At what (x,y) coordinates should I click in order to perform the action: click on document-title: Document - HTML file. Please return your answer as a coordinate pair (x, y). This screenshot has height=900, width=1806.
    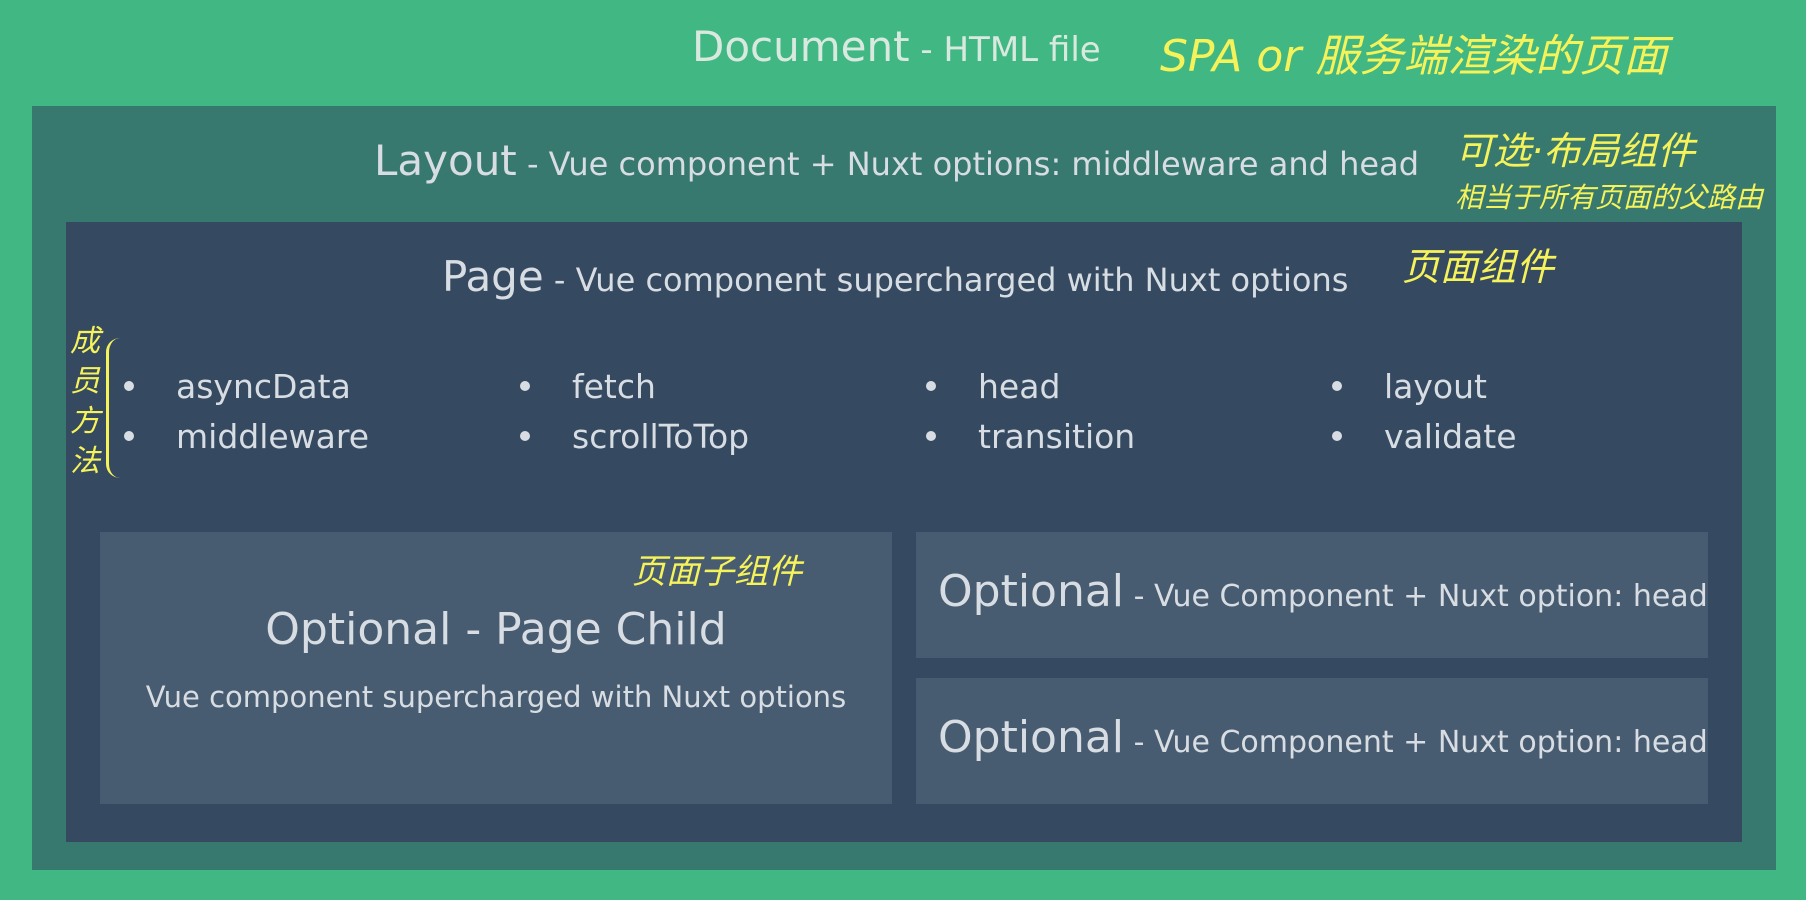
    Looking at the image, I should click on (896, 46).